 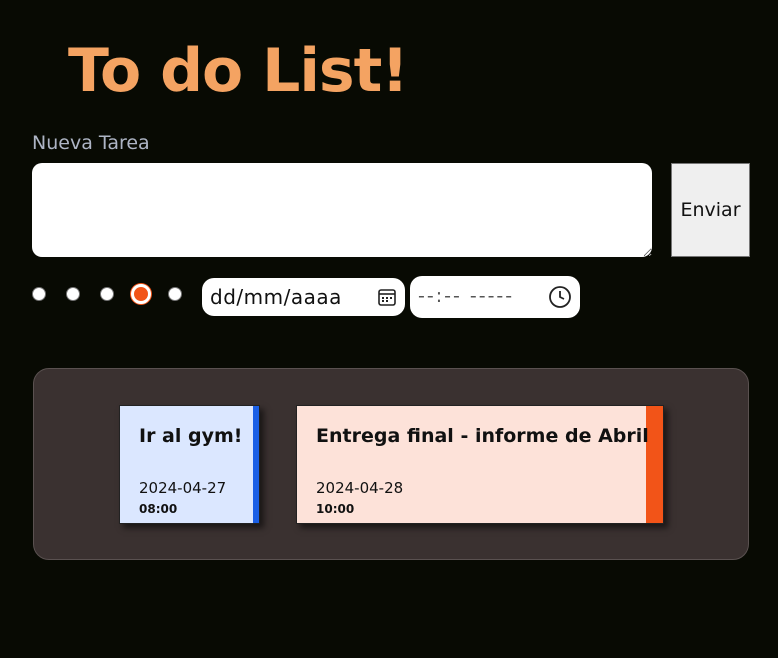 I want to click on task-title: Ir al gym!, so click(x=191, y=436).